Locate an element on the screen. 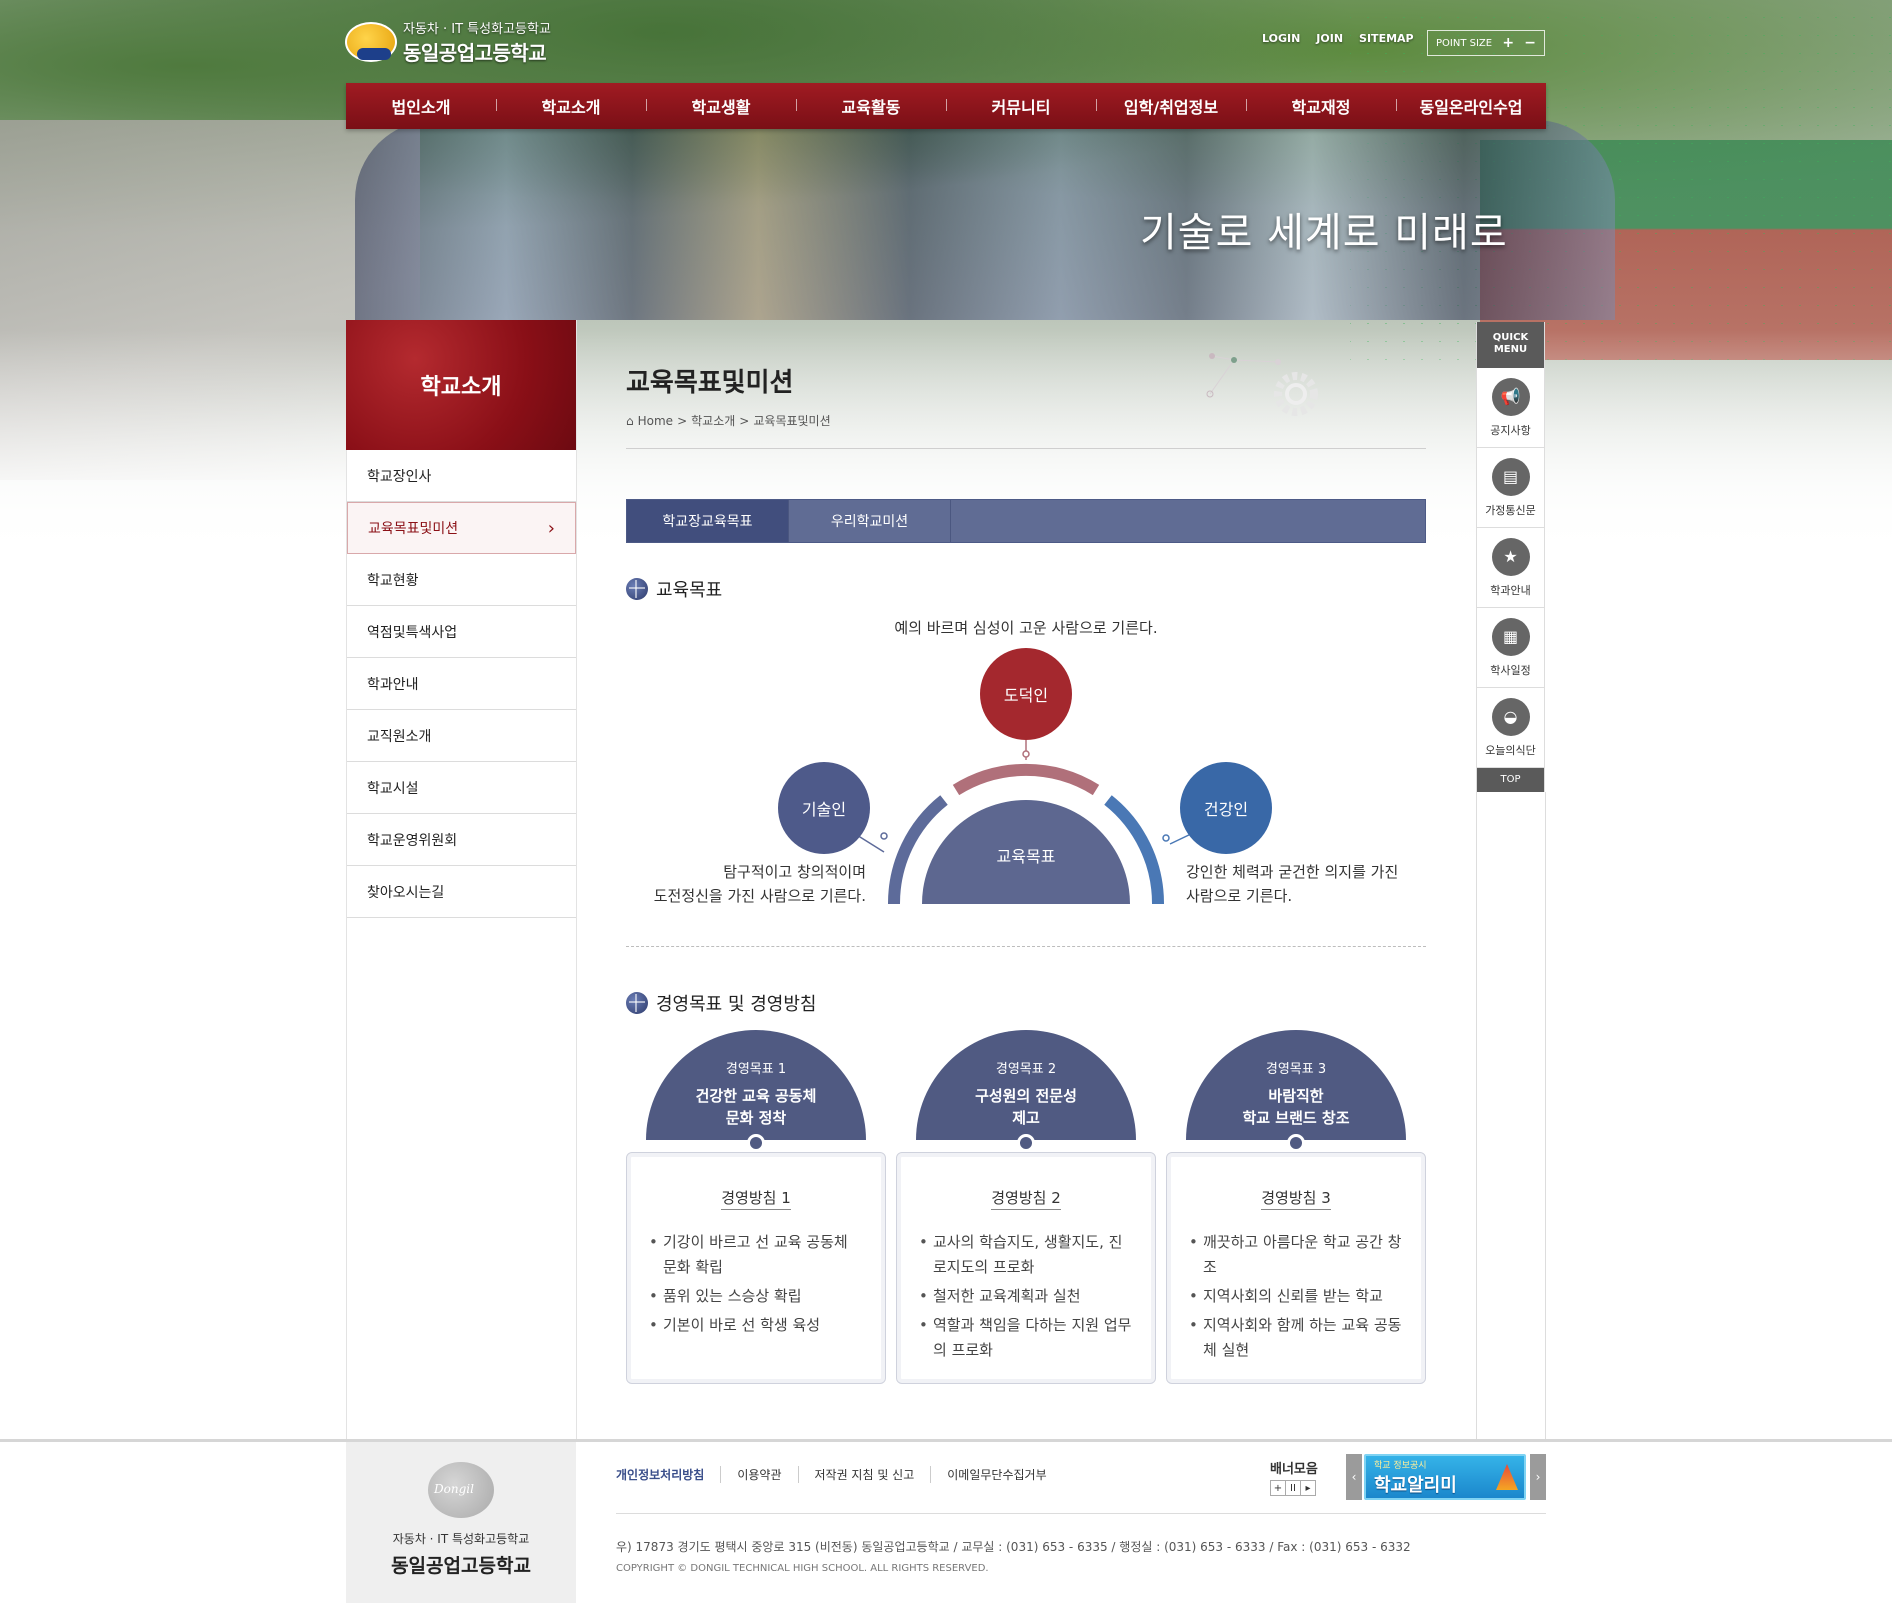 The height and width of the screenshot is (1603, 1892). gnb-item-education: 교육활동 is located at coordinates (871, 106).